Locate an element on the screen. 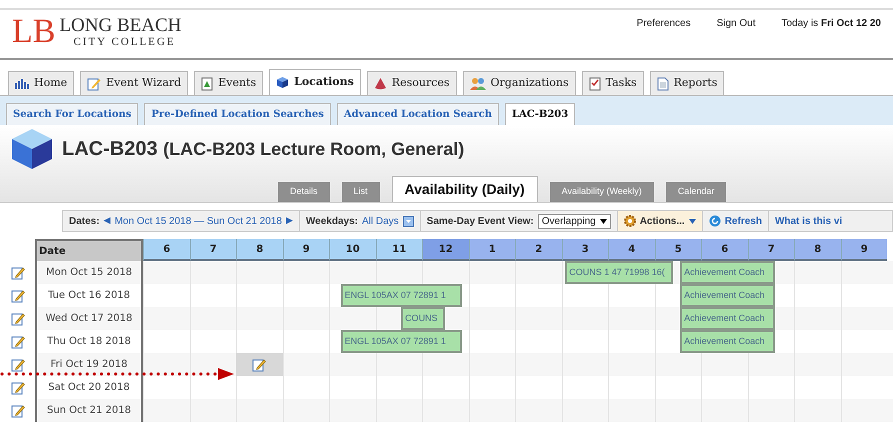  view-label: Same-Day Event View: is located at coordinates (480, 221).